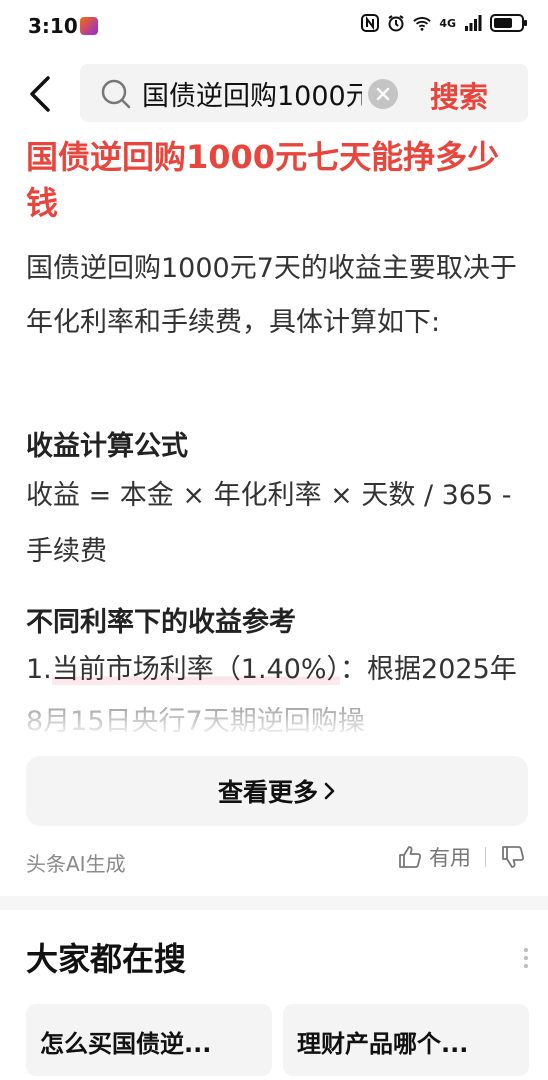 The width and height of the screenshot is (548, 1080). I want to click on nfc-icon, so click(370, 23).